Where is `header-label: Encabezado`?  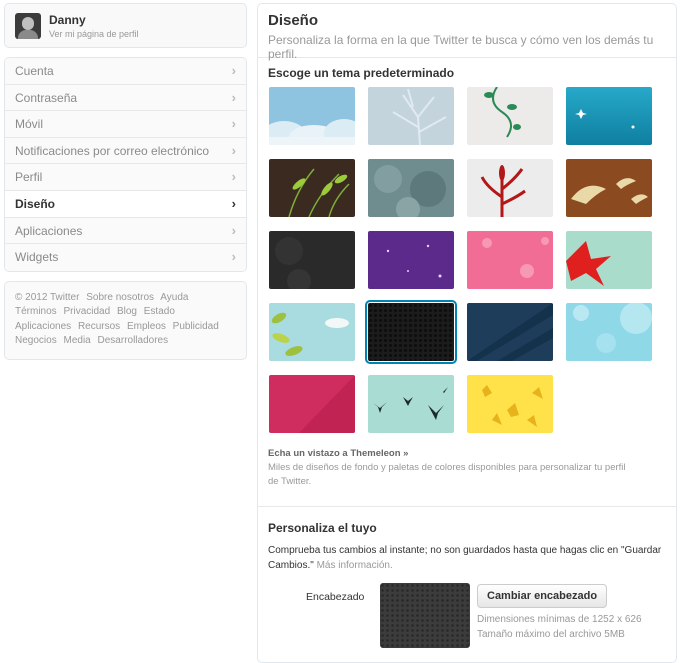 header-label: Encabezado is located at coordinates (335, 597).